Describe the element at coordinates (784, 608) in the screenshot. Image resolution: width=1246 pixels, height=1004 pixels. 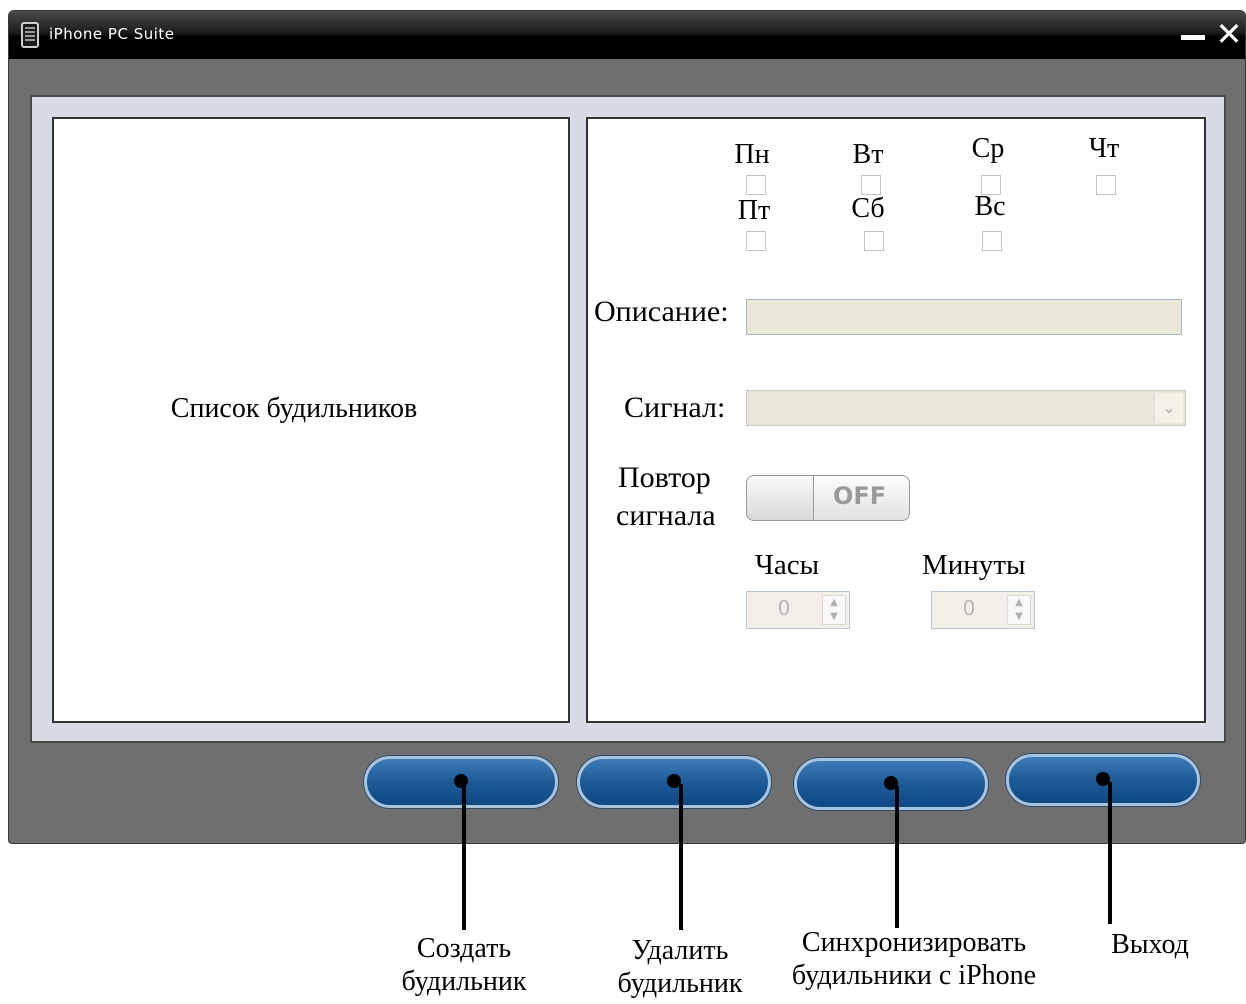
I see `hours-value: 0` at that location.